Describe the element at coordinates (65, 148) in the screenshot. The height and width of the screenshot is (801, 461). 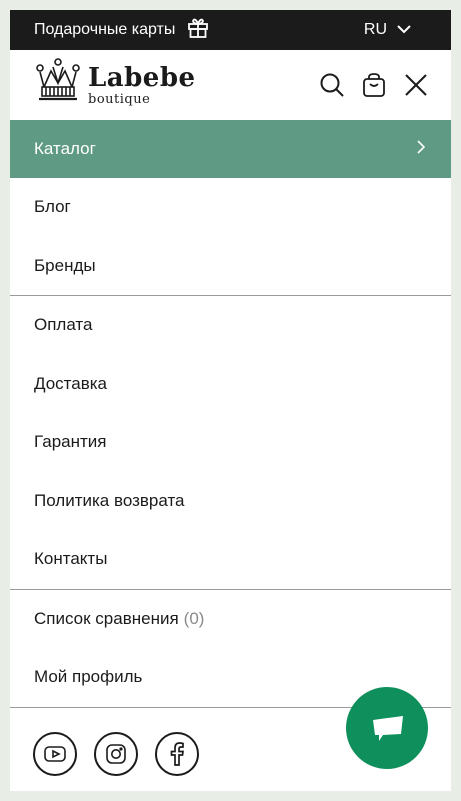
I see `catalog-label: Каталог` at that location.